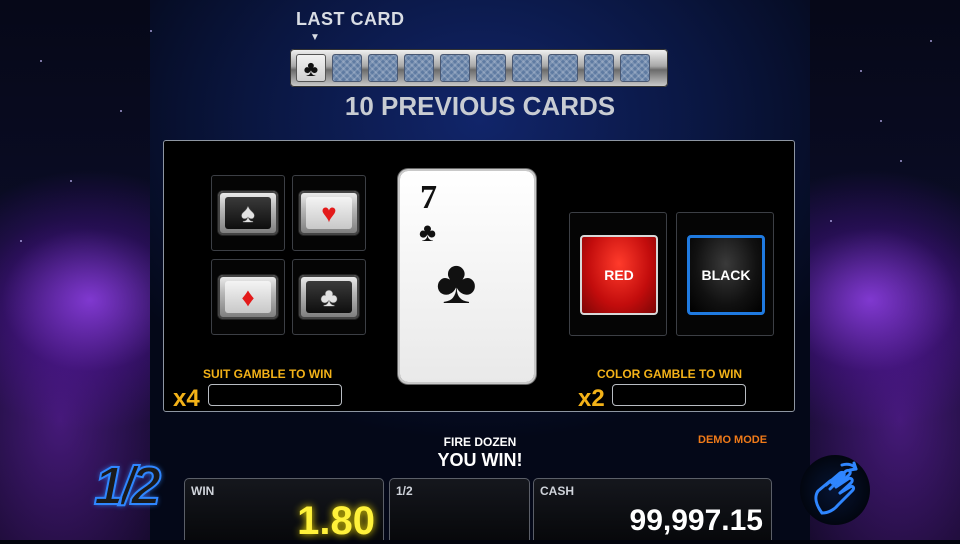 This screenshot has height=544, width=960. Describe the element at coordinates (591, 398) in the screenshot. I see `color-gamble-multiplier: x2` at that location.